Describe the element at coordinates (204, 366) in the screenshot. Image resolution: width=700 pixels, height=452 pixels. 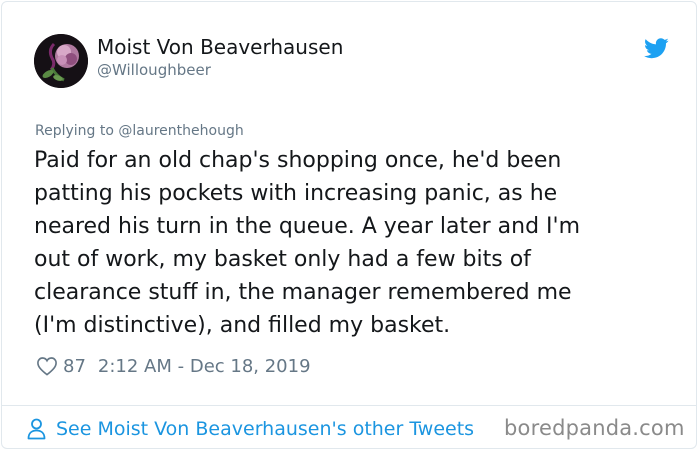
I see `tweet-timestamp: 2:12 AM - Dec 18, 2019` at that location.